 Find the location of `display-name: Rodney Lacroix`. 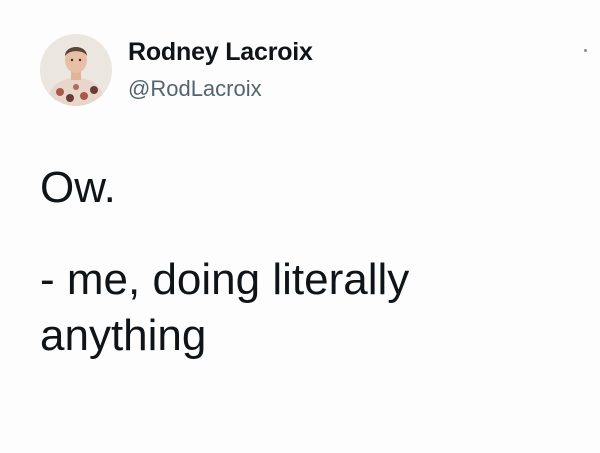

display-name: Rodney Lacroix is located at coordinates (220, 52).